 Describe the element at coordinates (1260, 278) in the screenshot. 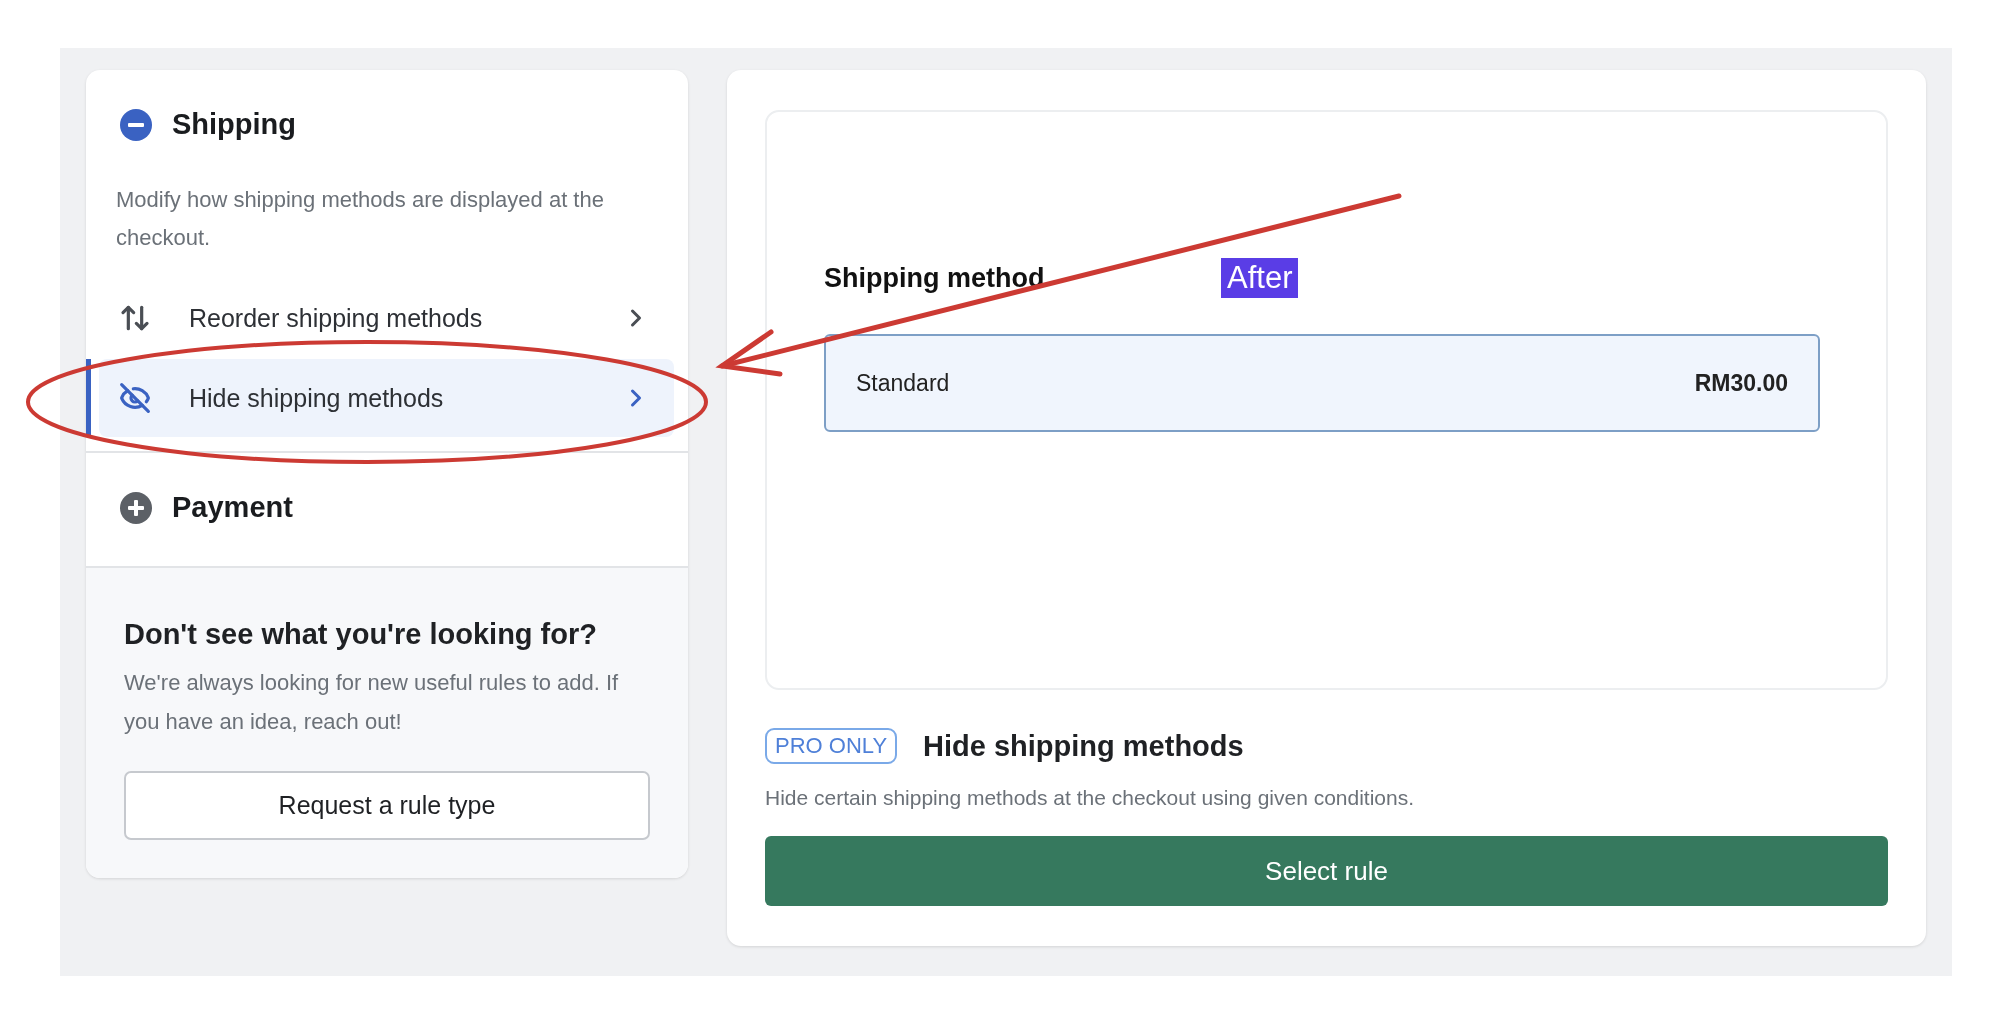

I see `after-badge: After` at that location.